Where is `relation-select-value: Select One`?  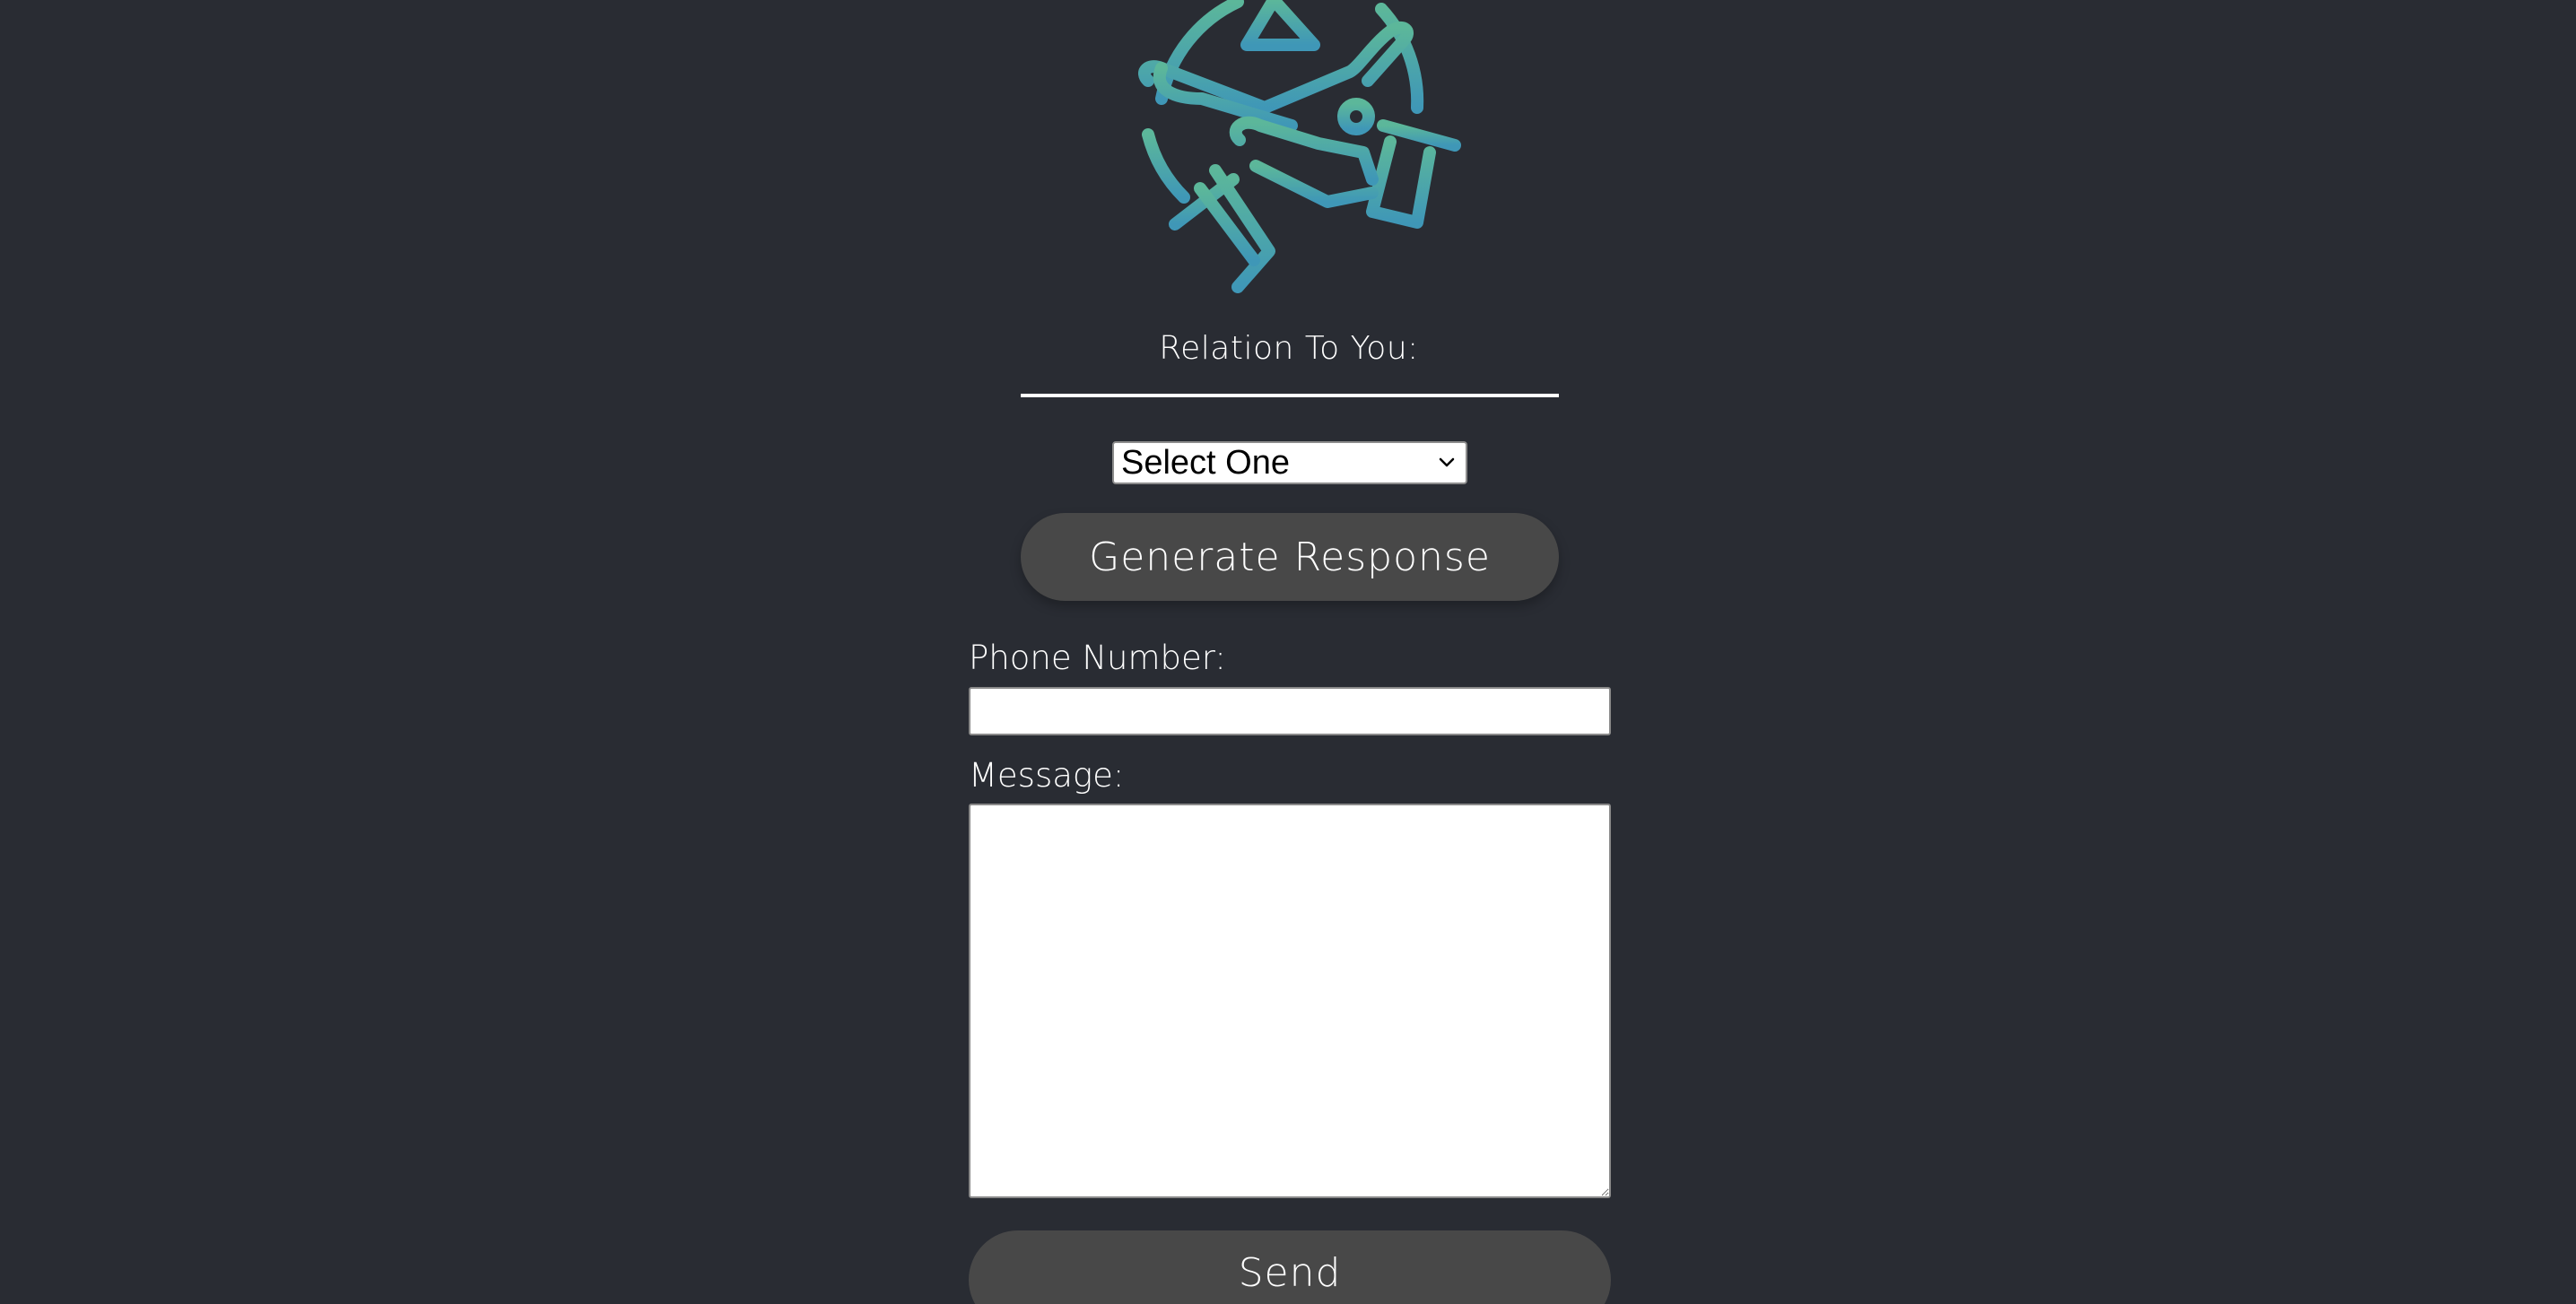
relation-select-value: Select One is located at coordinates (1205, 462).